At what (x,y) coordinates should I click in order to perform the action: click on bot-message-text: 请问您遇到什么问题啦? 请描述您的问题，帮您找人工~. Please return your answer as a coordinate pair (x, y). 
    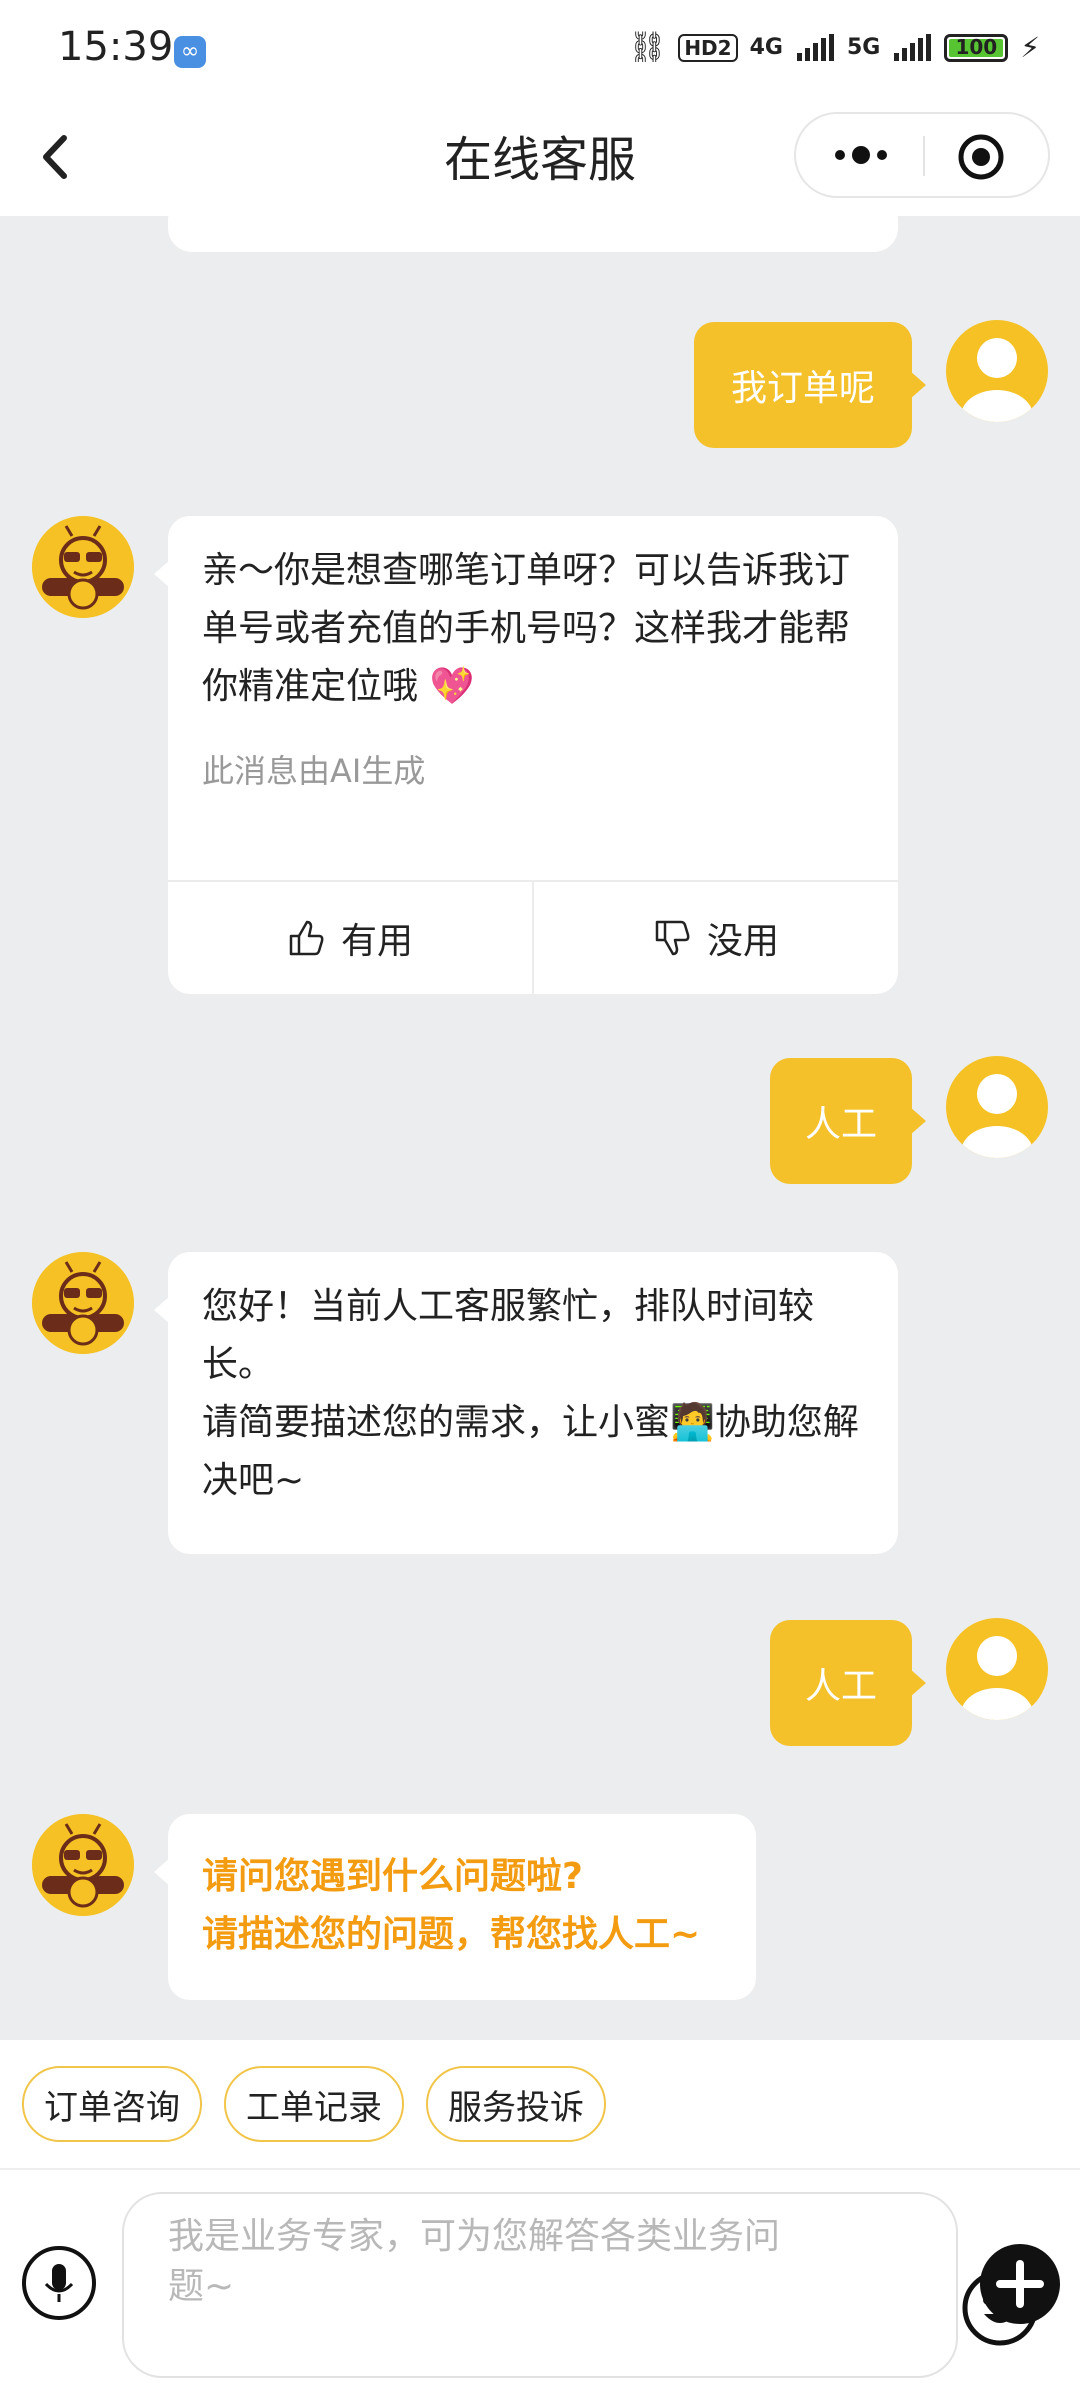
    Looking at the image, I should click on (462, 1889).